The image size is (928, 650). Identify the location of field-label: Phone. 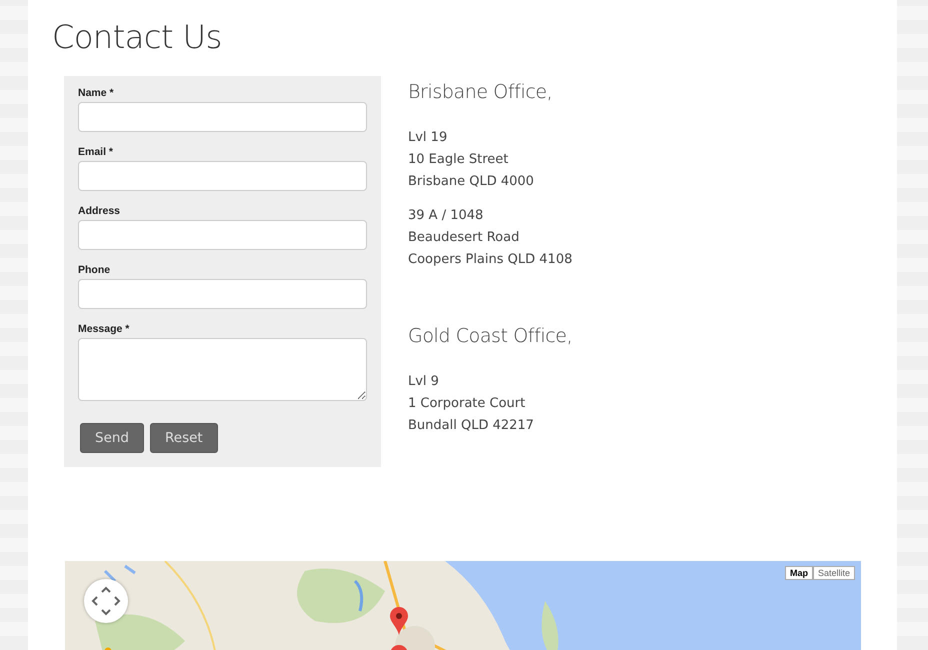
(95, 270).